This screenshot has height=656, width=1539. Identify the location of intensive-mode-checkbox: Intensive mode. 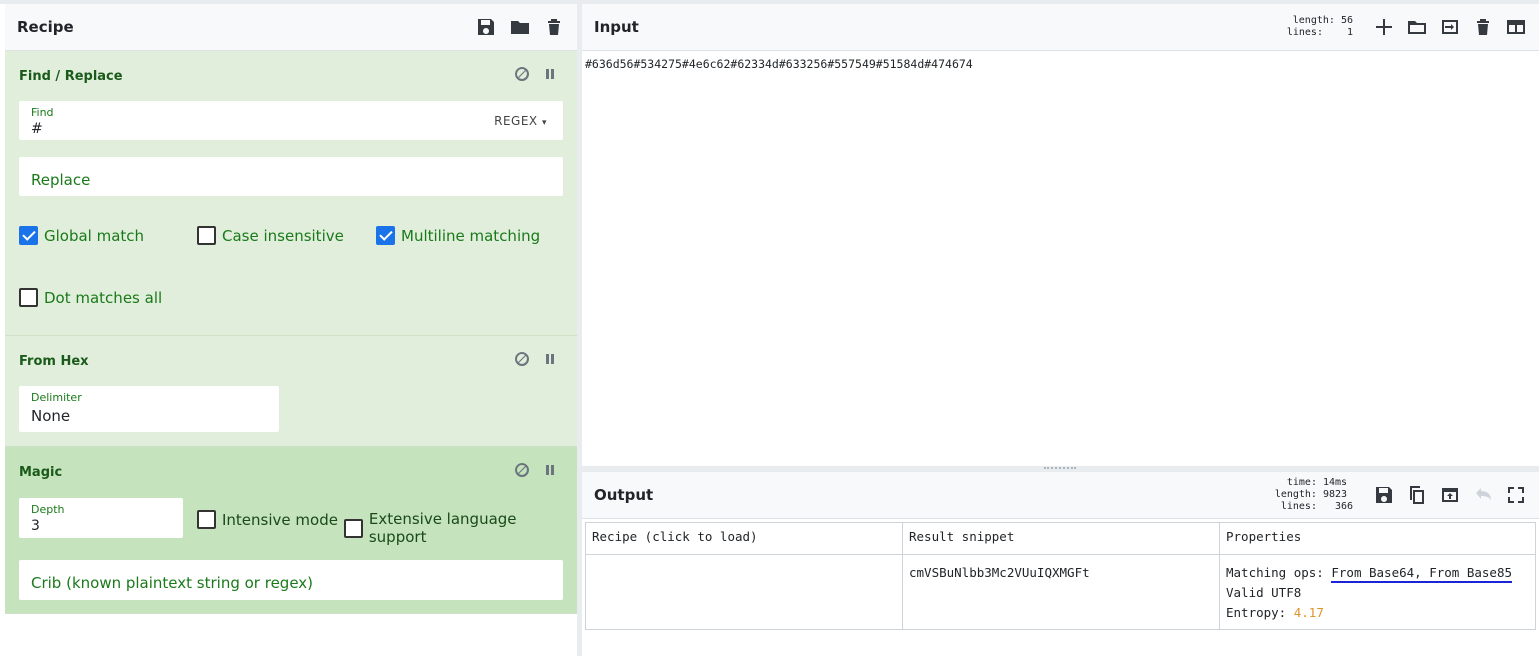
(267, 519).